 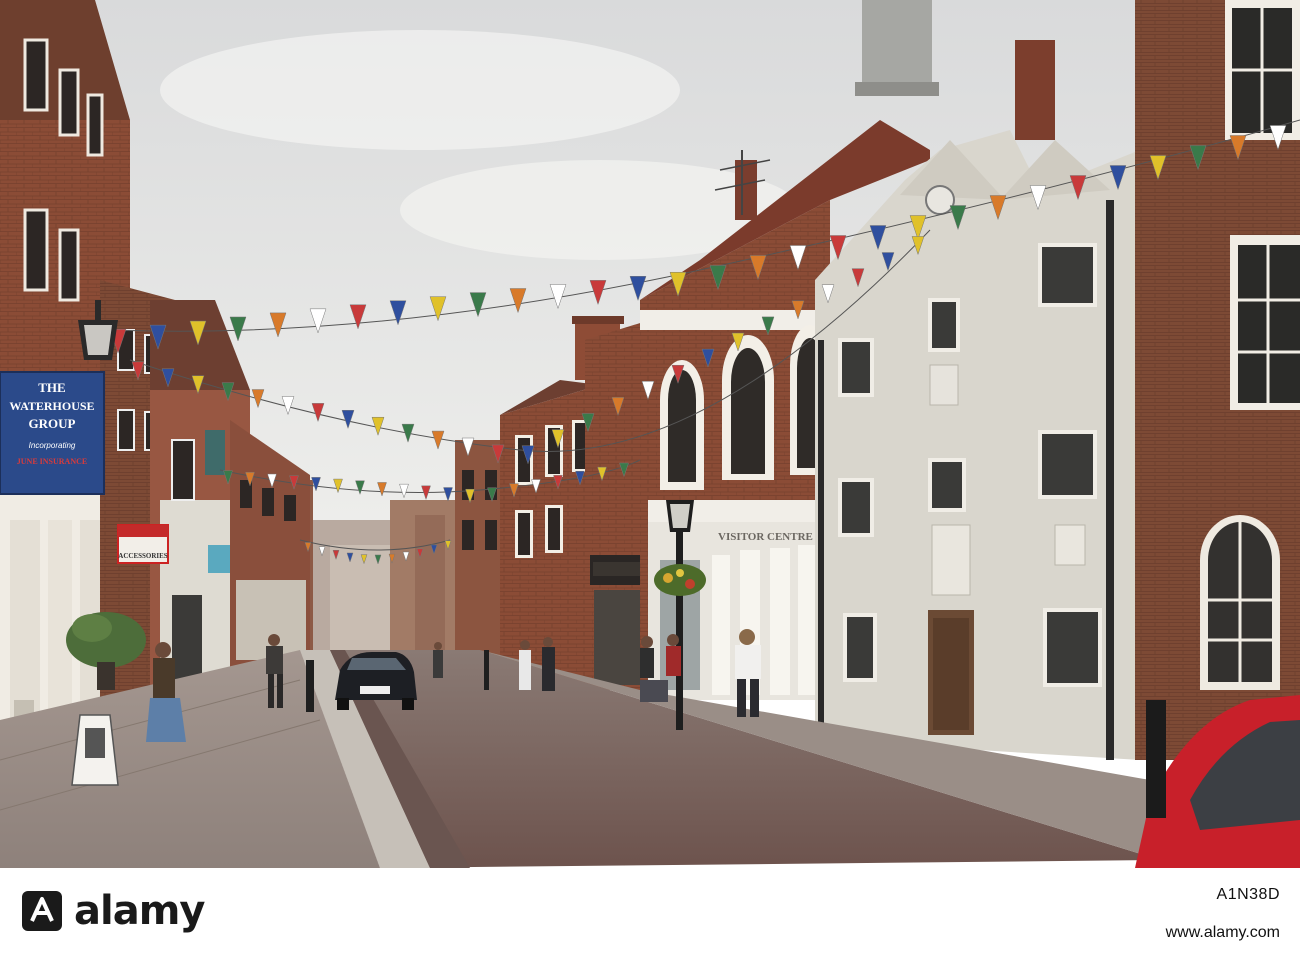 What do you see at coordinates (143, 556) in the screenshot?
I see `svg-text: ACCESSORIES` at bounding box center [143, 556].